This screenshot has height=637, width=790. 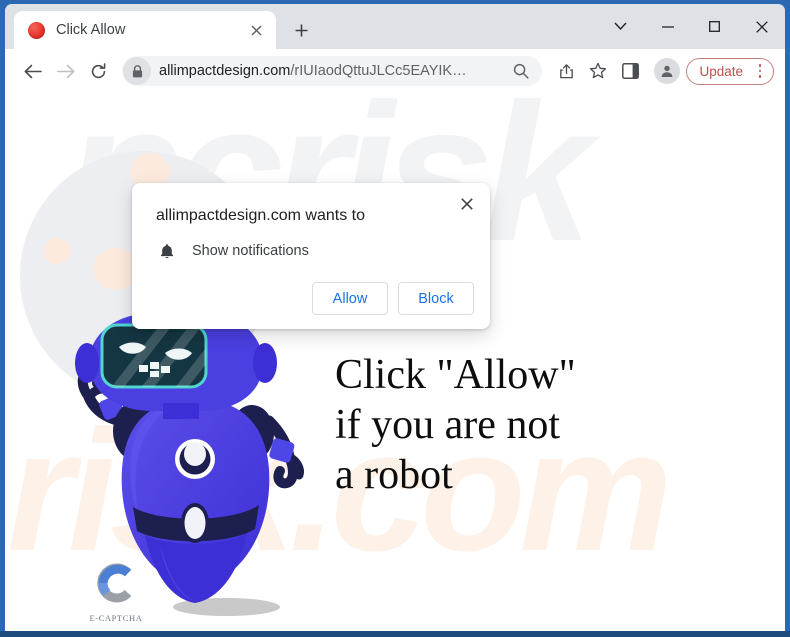 What do you see at coordinates (137, 71) in the screenshot?
I see `lock-icon` at bounding box center [137, 71].